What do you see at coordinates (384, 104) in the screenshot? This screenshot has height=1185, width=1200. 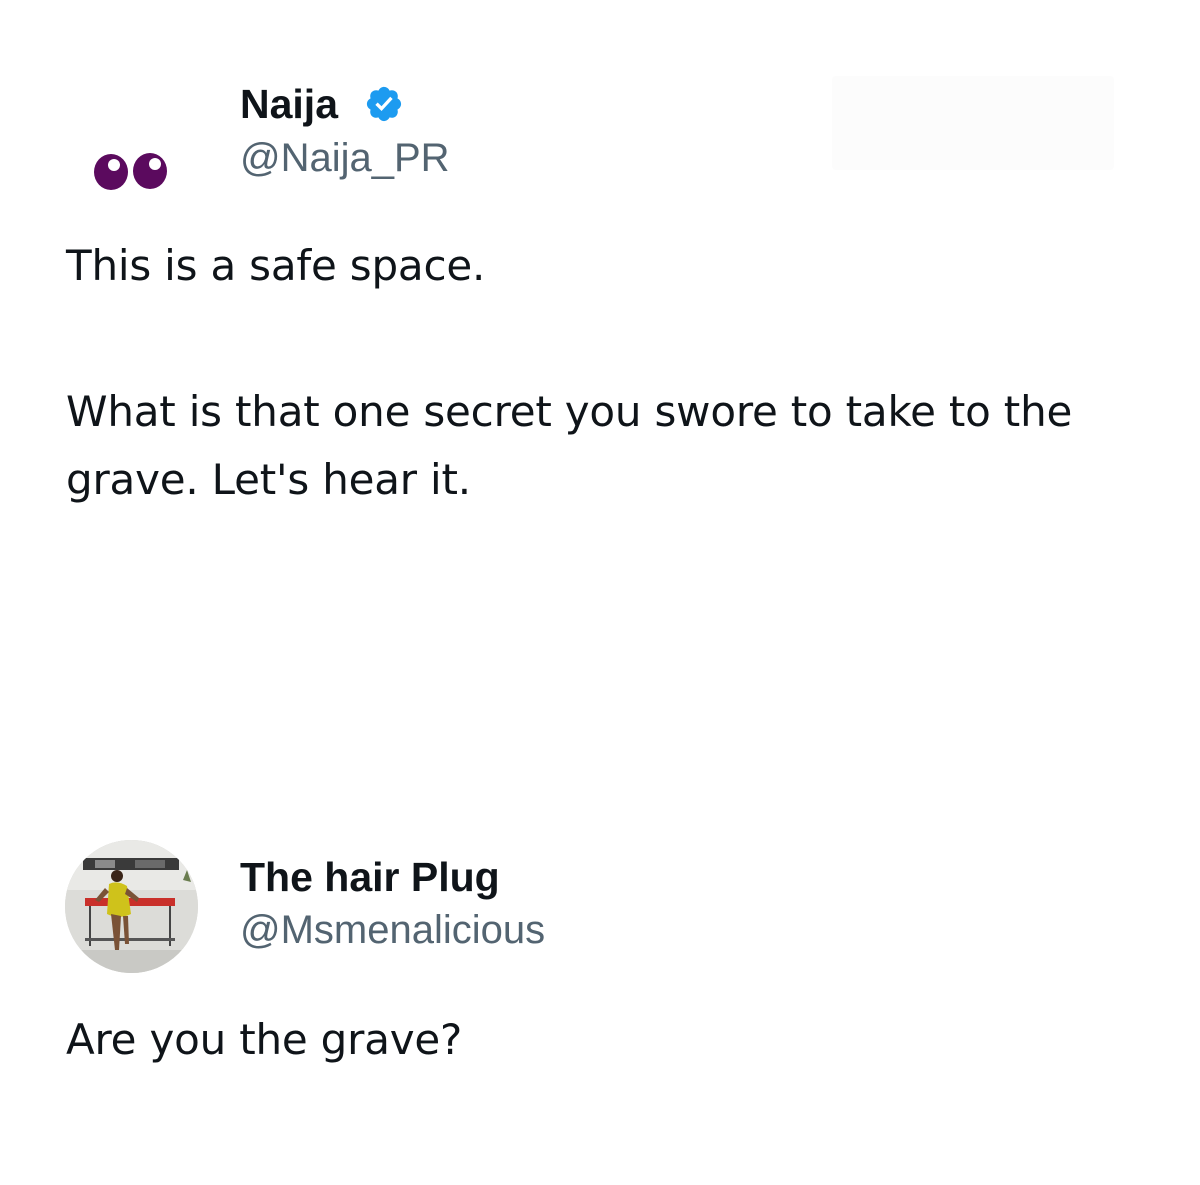 I see `verified-badge-icon` at bounding box center [384, 104].